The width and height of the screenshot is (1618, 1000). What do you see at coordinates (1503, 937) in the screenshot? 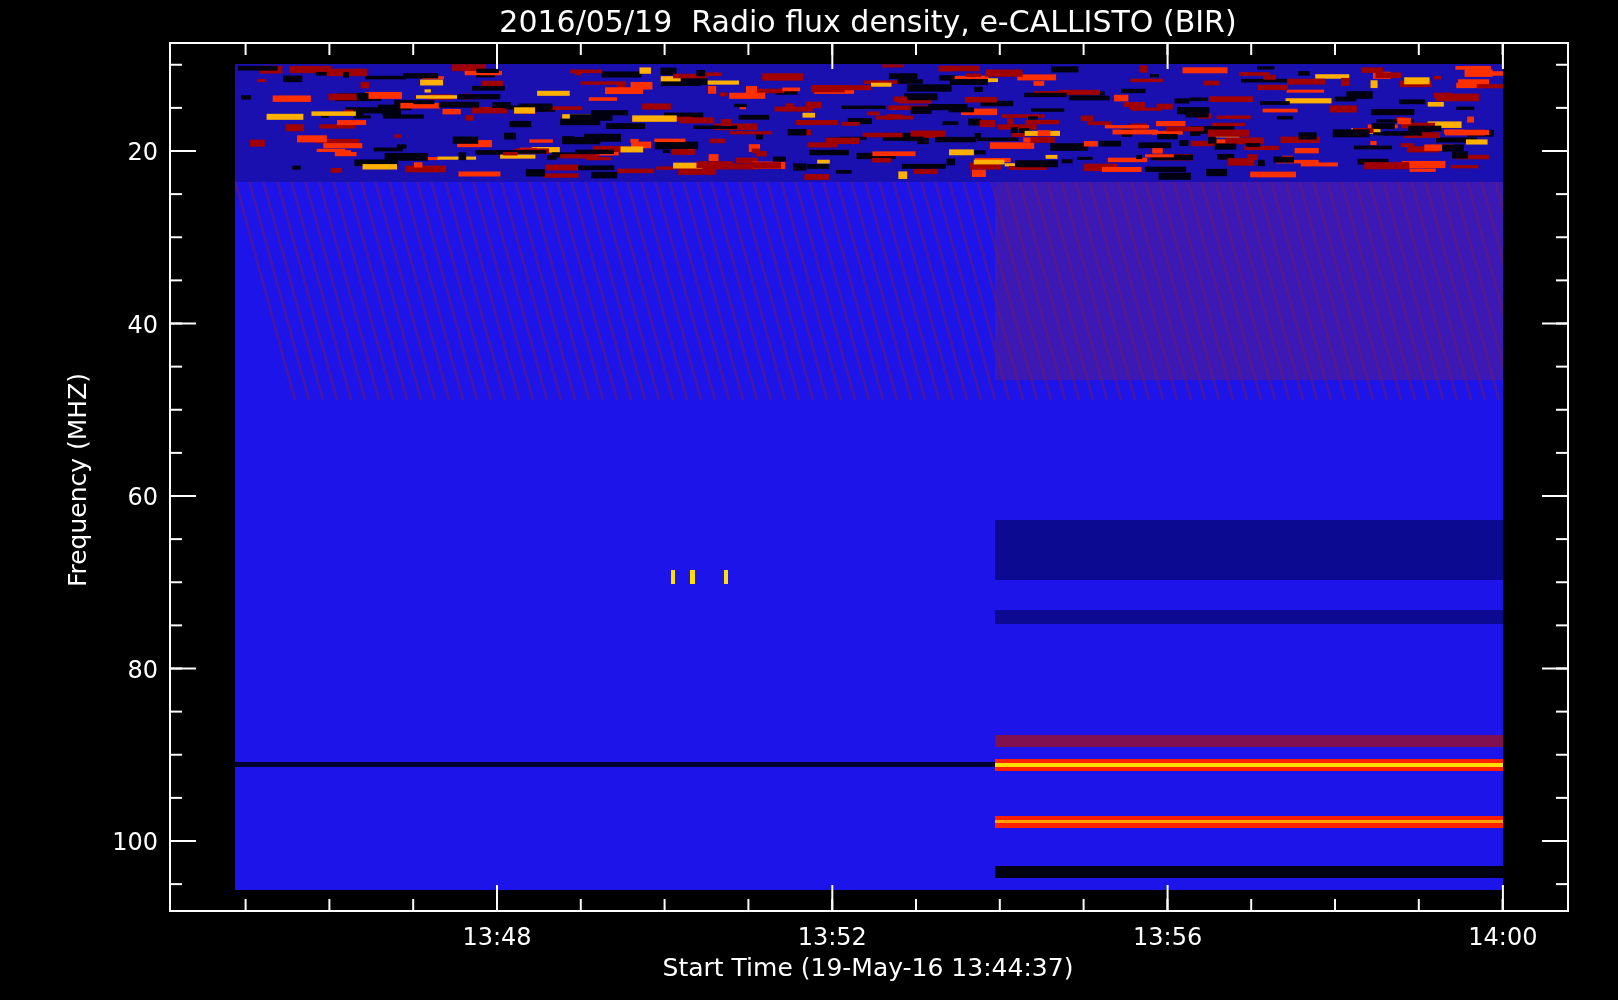
I see `x-tick-label: 14:00` at bounding box center [1503, 937].